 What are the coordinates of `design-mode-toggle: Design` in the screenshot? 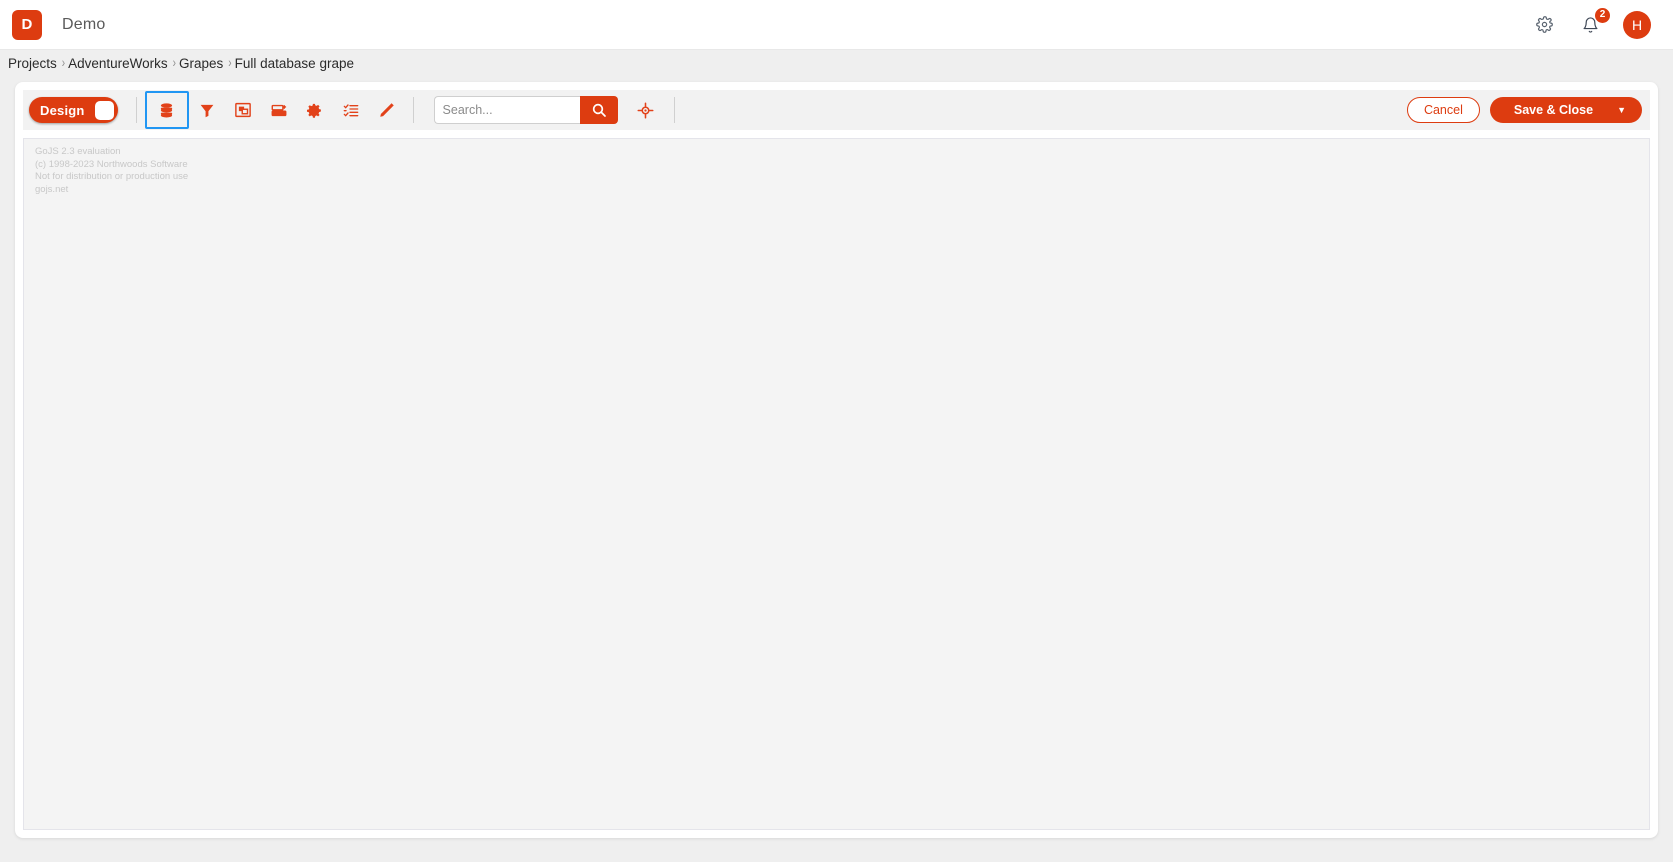 It's located at (73, 110).